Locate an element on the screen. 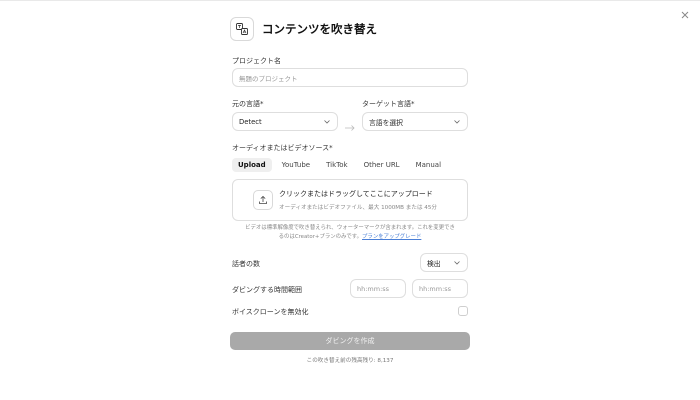  source-language-value: Detect is located at coordinates (250, 121).